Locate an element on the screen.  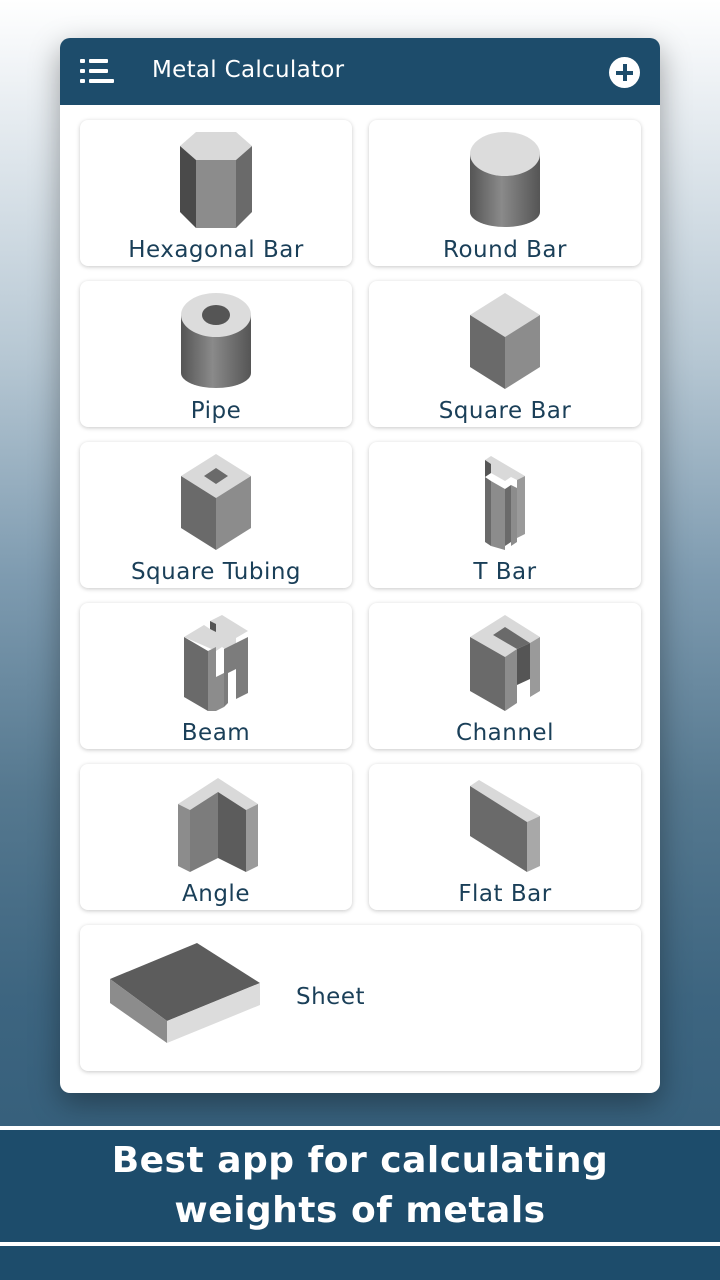
shape-card-flat-bar: Flat Bar is located at coordinates (505, 837).